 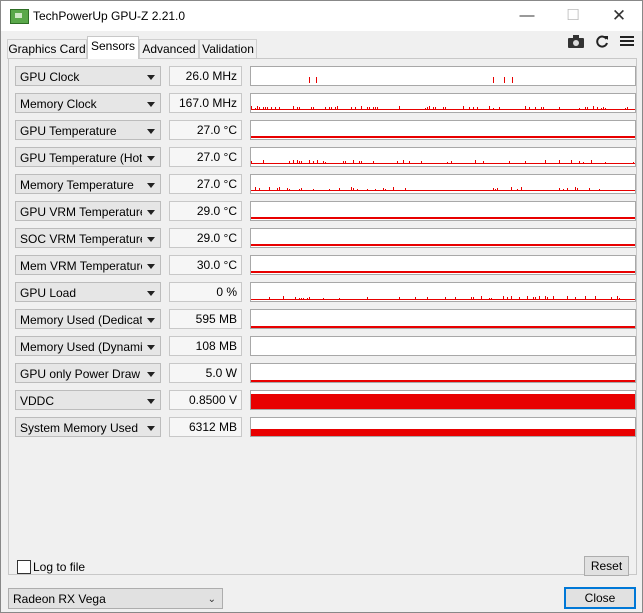 I want to click on tab-sensors: Sensors, so click(x=113, y=47).